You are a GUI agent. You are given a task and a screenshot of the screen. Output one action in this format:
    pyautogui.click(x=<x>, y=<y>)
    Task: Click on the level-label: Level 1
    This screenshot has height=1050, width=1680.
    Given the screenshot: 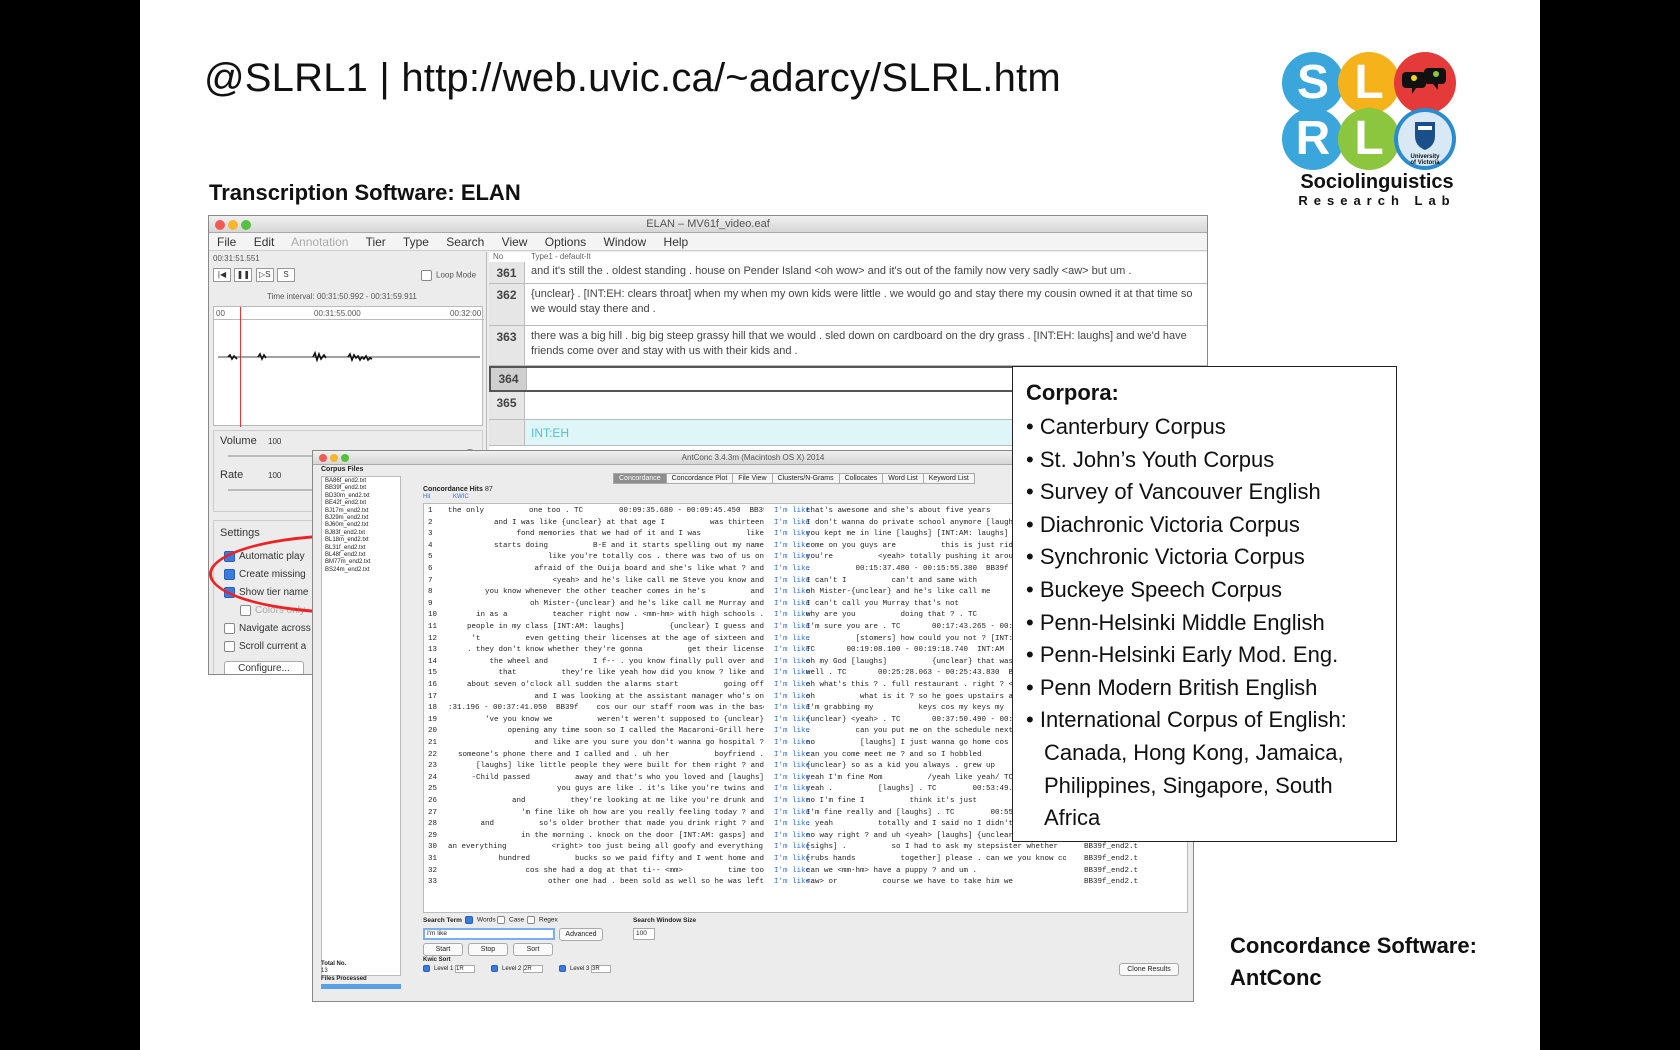 What is the action you would take?
    pyautogui.click(x=444, y=969)
    